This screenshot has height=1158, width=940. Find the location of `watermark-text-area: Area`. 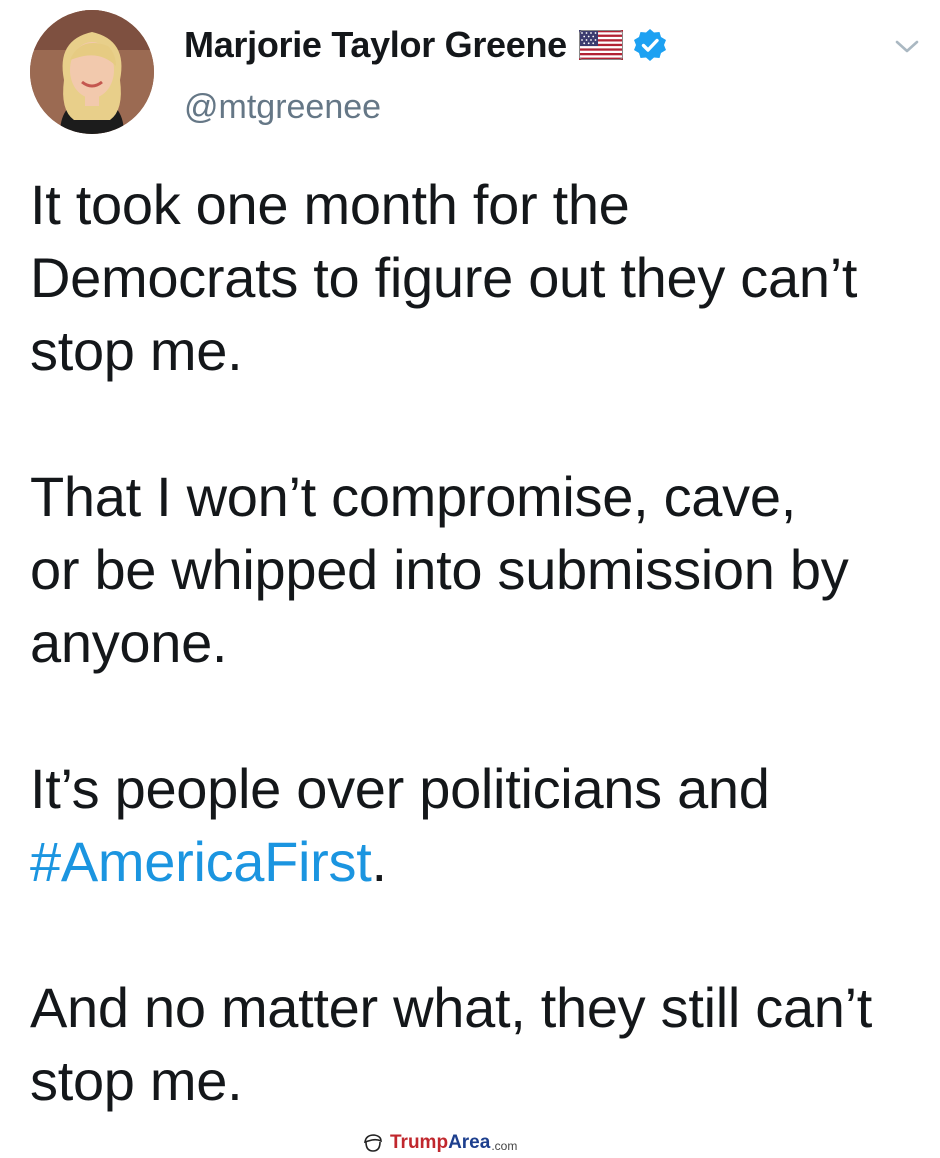

watermark-text-area: Area is located at coordinates (469, 1142).